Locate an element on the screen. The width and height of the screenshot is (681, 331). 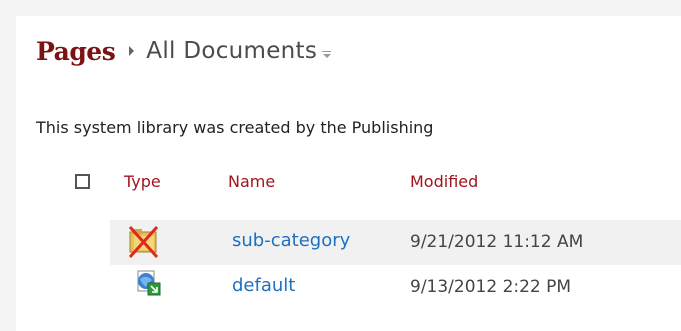
column-header-type: Type is located at coordinates (142, 181).